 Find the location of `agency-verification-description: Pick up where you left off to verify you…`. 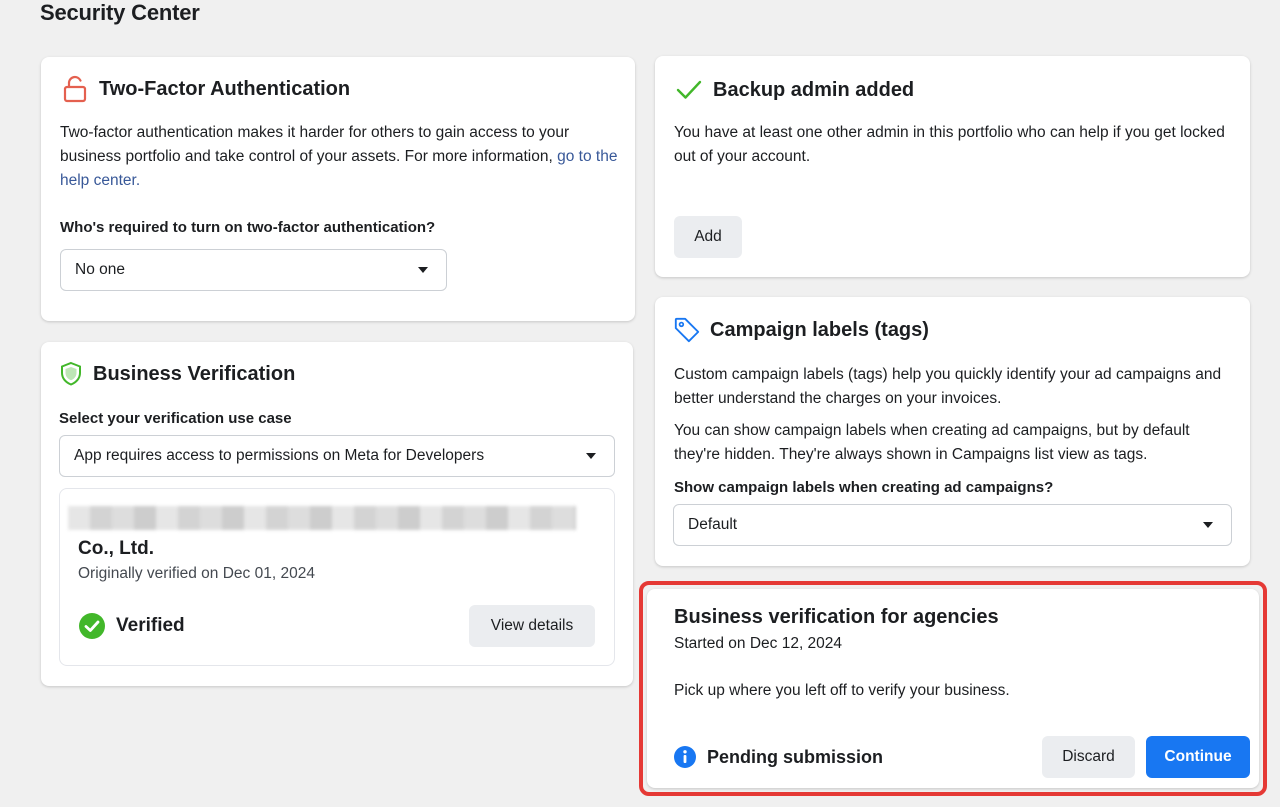

agency-verification-description: Pick up where you left off to verify you… is located at coordinates (842, 690).